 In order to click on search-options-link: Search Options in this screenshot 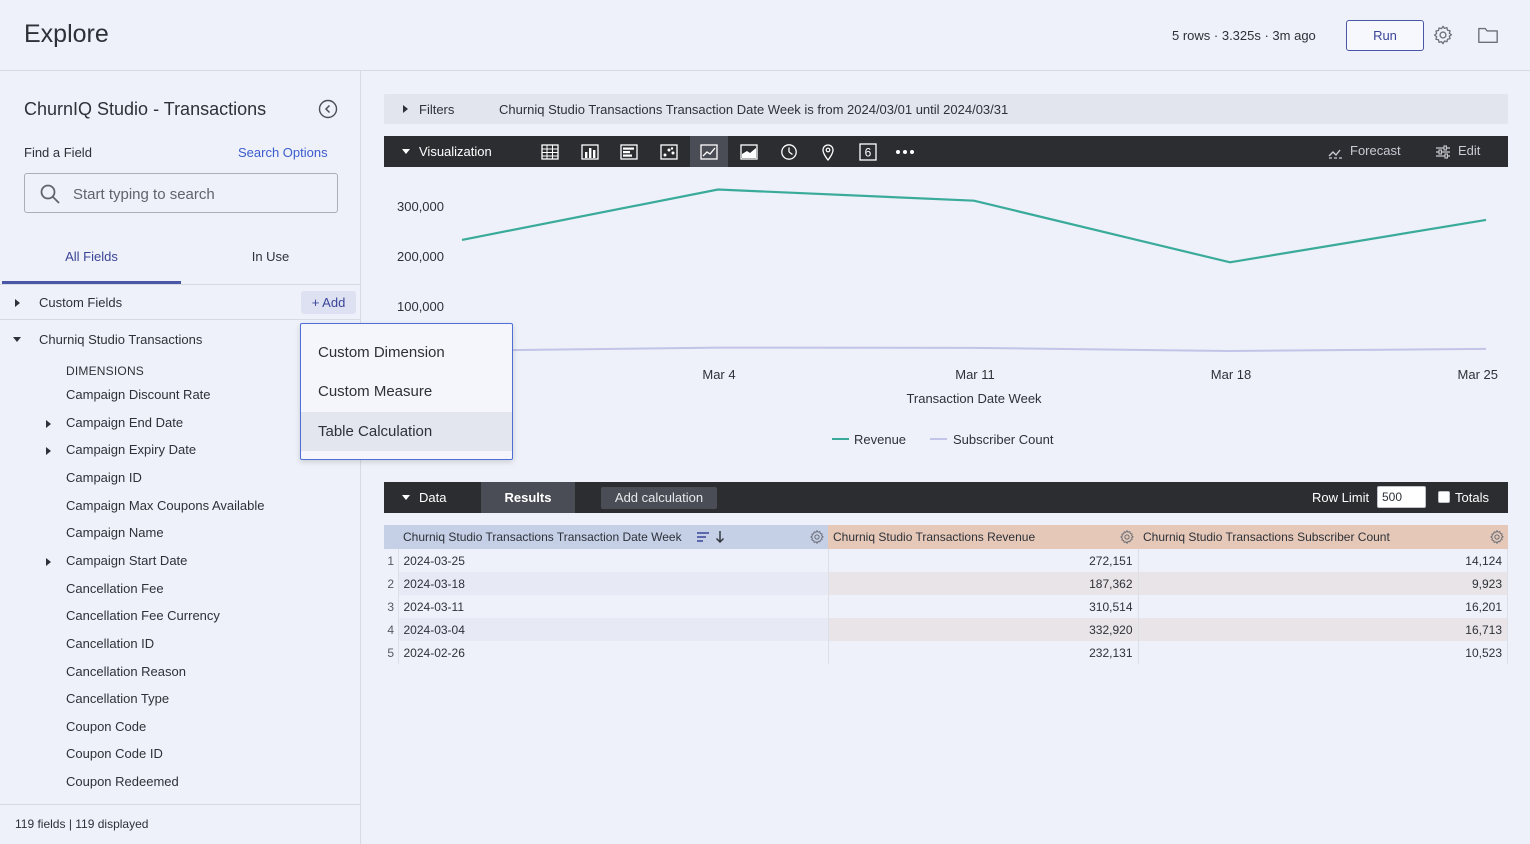, I will do `click(283, 152)`.